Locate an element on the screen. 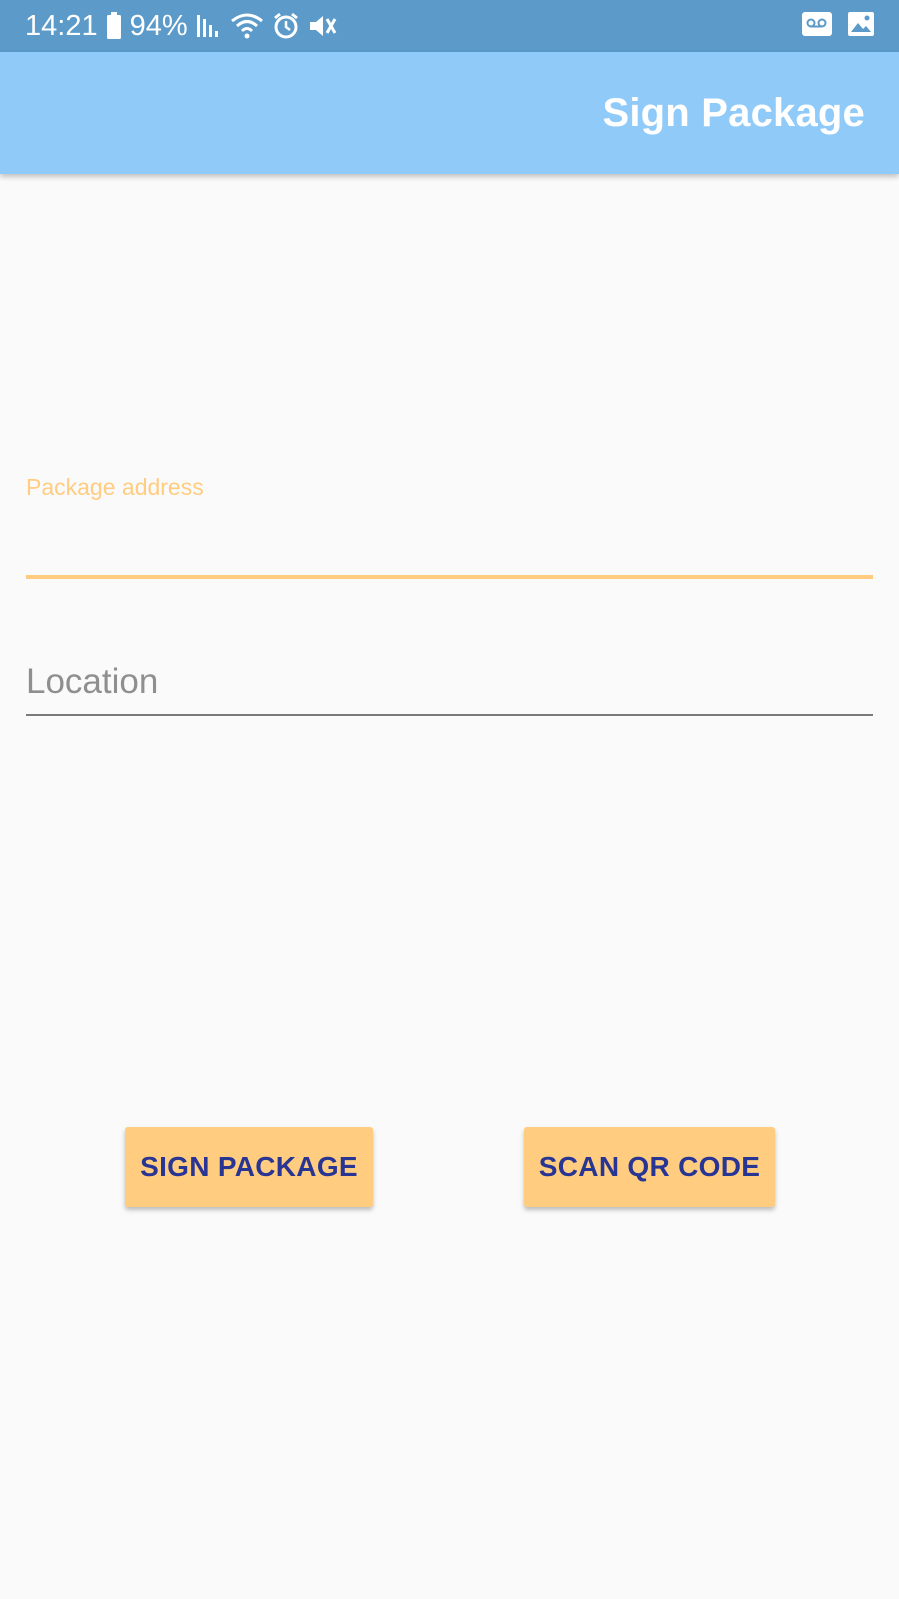  scan-qr-code-button: SCAN QR CODE is located at coordinates (649, 1167).